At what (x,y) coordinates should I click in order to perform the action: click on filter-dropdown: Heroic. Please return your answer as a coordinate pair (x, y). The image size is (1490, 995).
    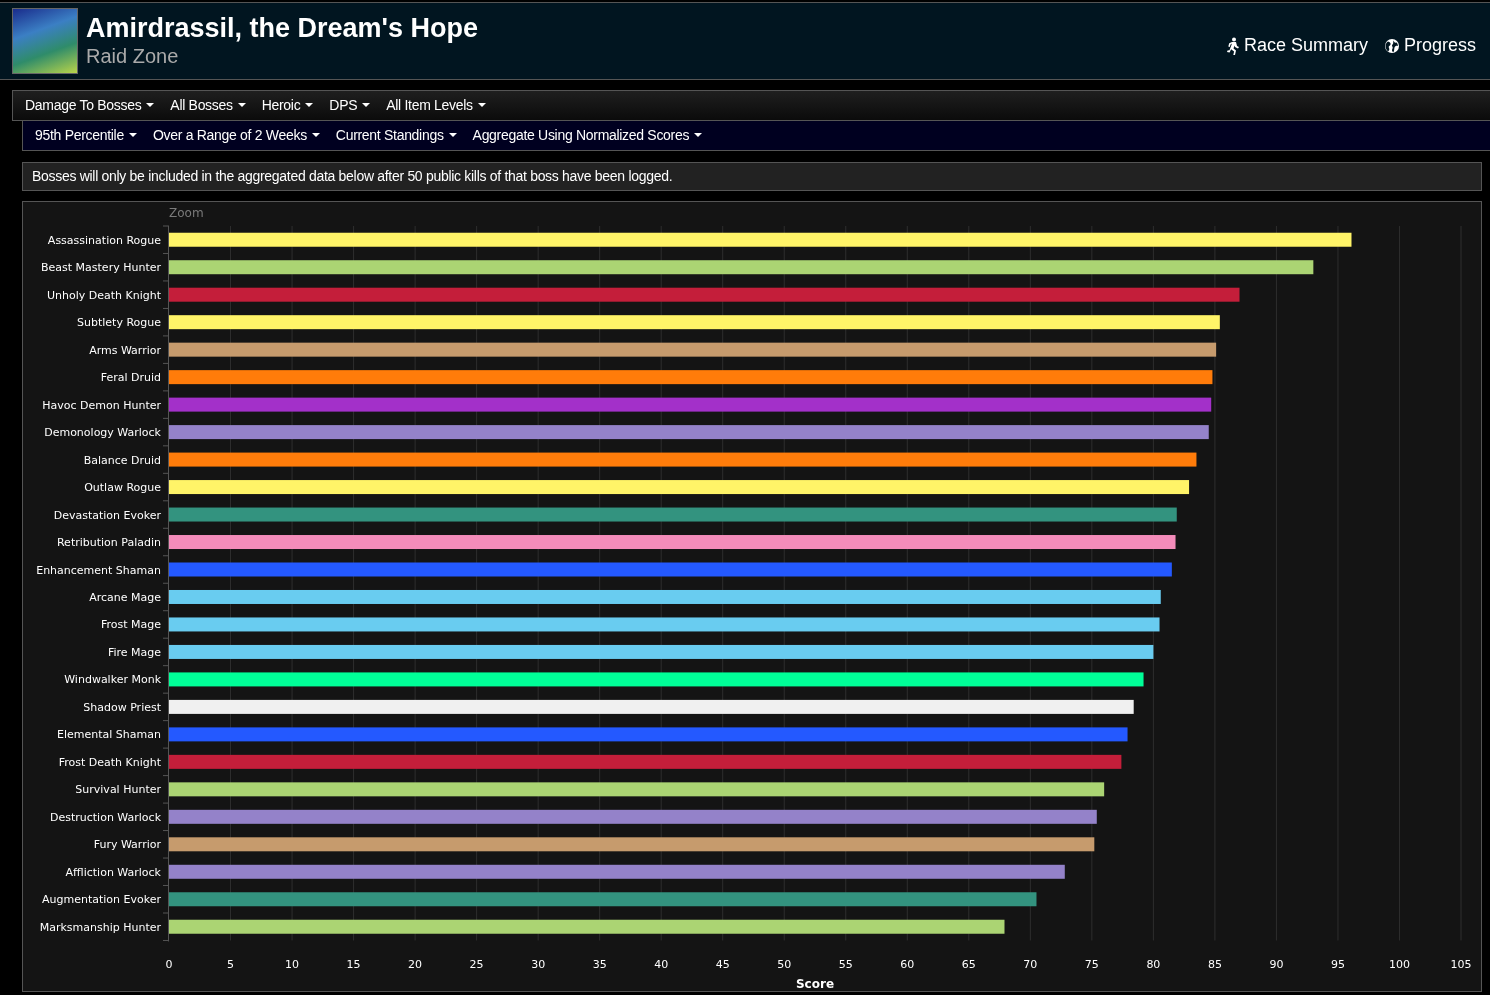
    Looking at the image, I should click on (287, 105).